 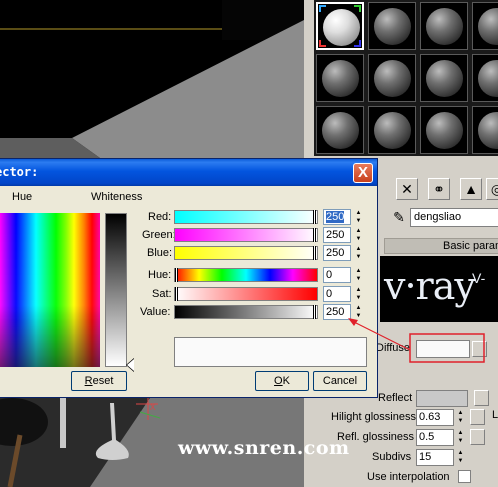 What do you see at coordinates (477, 417) in the screenshot?
I see `hilight-lock-button` at bounding box center [477, 417].